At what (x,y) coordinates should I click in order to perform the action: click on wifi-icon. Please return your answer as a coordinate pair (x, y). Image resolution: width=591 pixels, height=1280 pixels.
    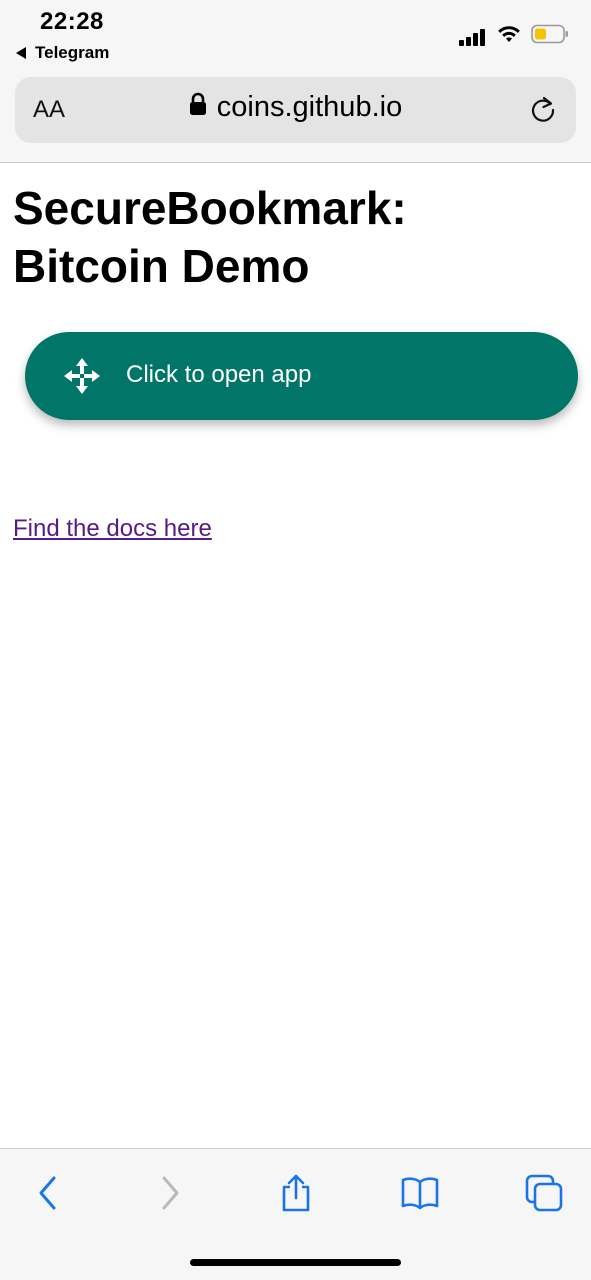
    Looking at the image, I should click on (509, 36).